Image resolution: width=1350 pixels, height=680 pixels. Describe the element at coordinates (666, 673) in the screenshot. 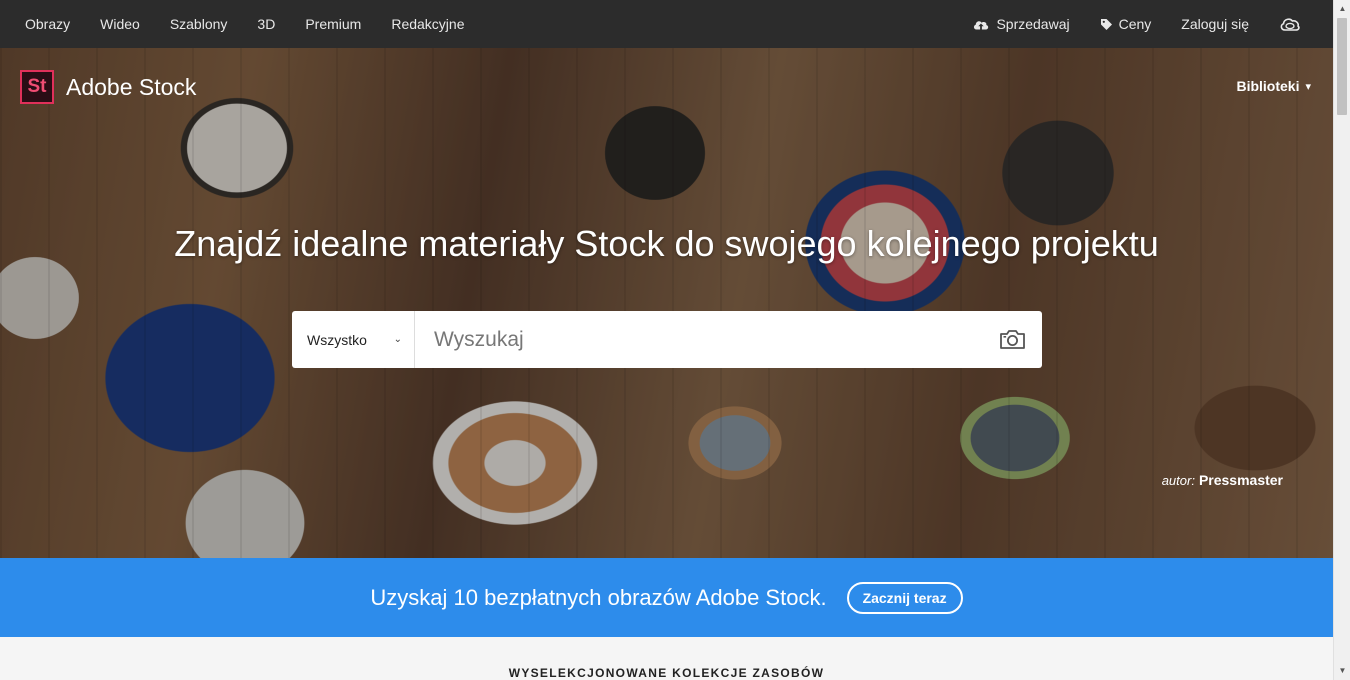

I see `collections-section-title: WYSELEKCJONOWANE KOLEKCJE ZASOBÓW` at that location.